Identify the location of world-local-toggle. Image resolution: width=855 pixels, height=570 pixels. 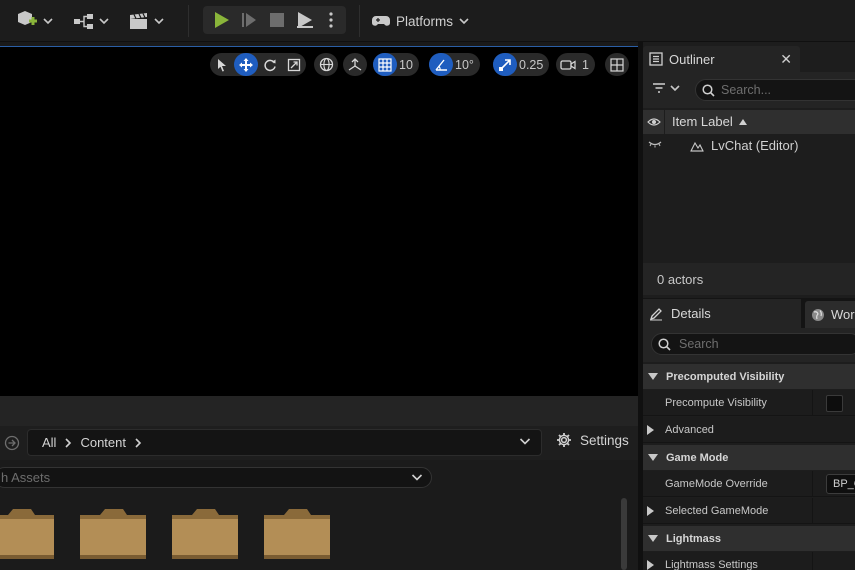
(326, 64).